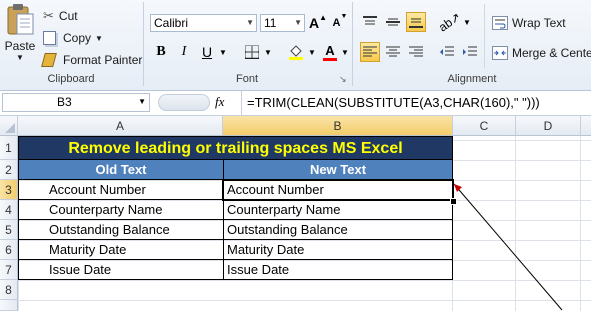  I want to click on new-text-cell: Issue Date, so click(338, 270).